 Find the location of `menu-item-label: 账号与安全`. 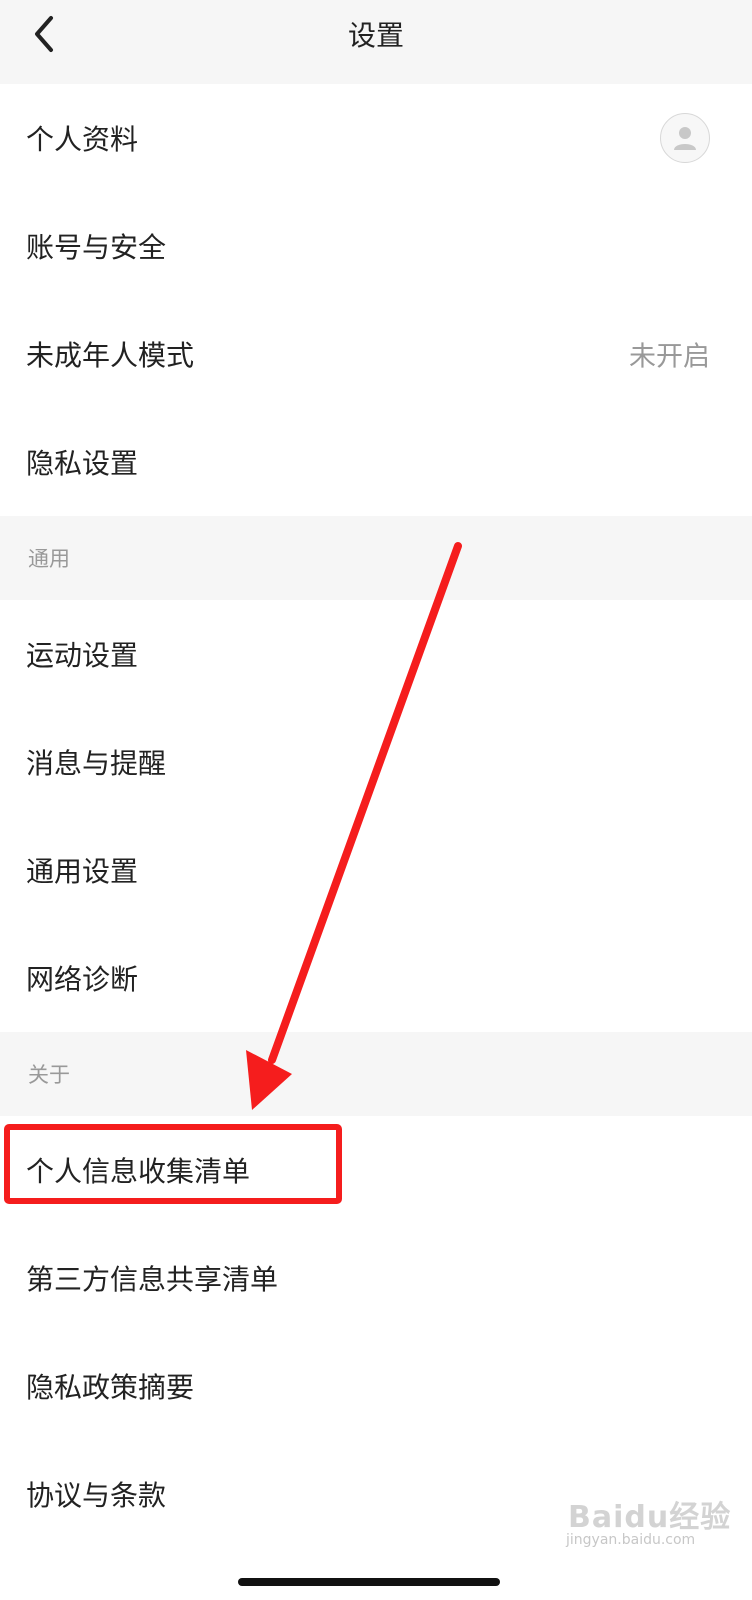

menu-item-label: 账号与安全 is located at coordinates (96, 247).